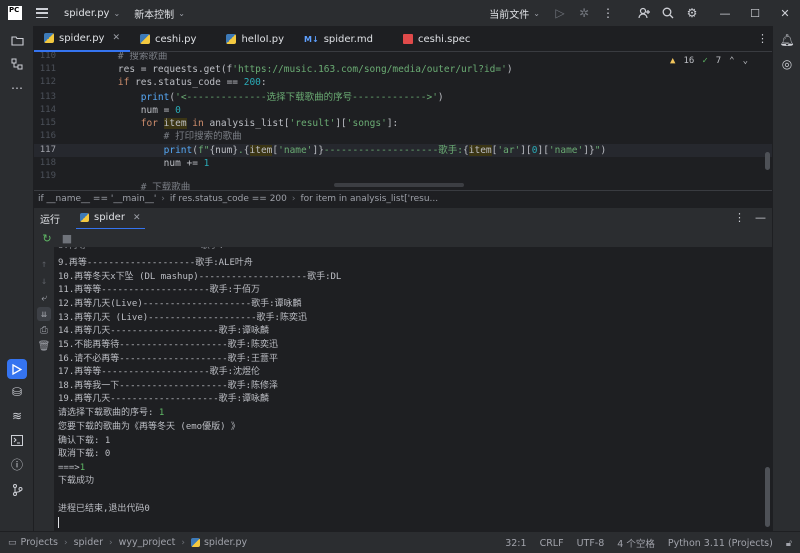 This screenshot has width=800, height=553. Describe the element at coordinates (767, 497) in the screenshot. I see `console-scrollbar` at that location.